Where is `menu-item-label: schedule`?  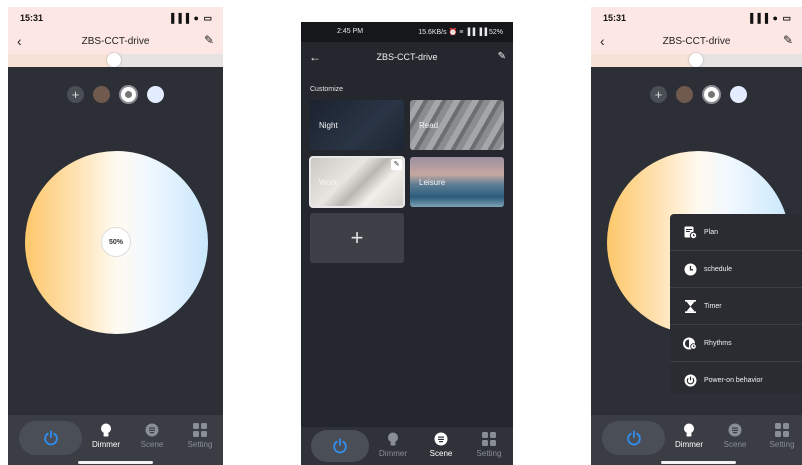
menu-item-label: schedule is located at coordinates (718, 269).